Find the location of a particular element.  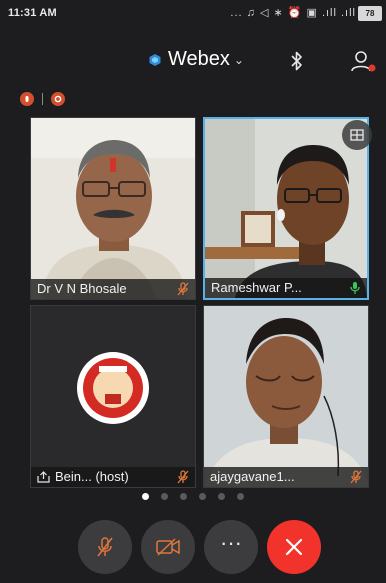

battery-icon: 78 is located at coordinates (370, 13).